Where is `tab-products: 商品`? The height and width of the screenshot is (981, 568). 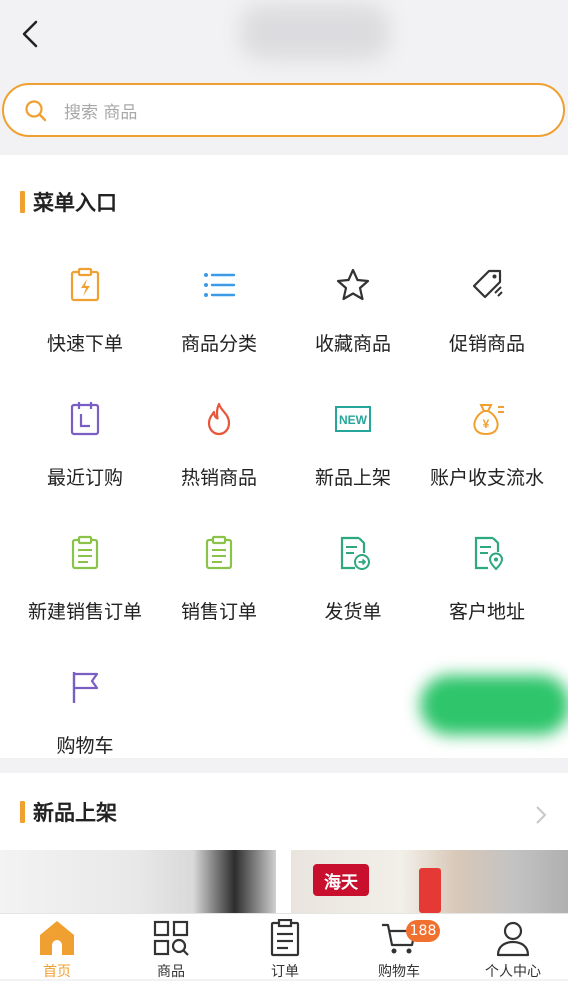
tab-products: 商品 is located at coordinates (171, 947).